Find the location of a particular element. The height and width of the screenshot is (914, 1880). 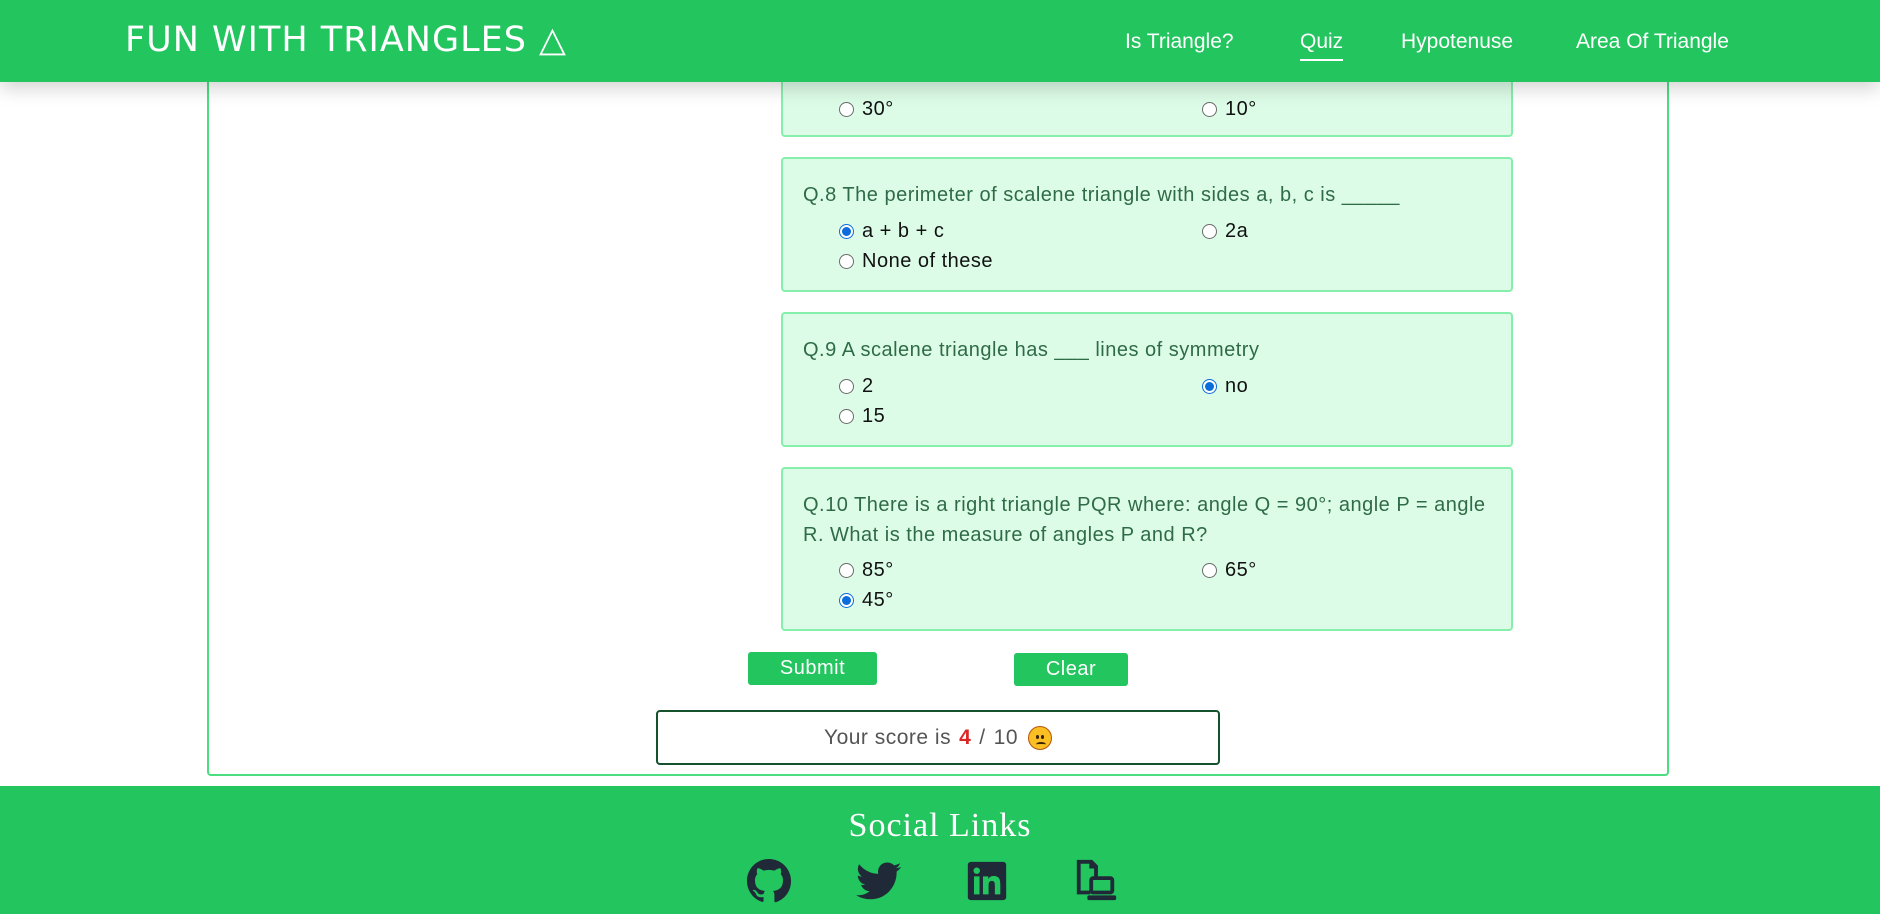

option-label: 65° is located at coordinates (1241, 570).